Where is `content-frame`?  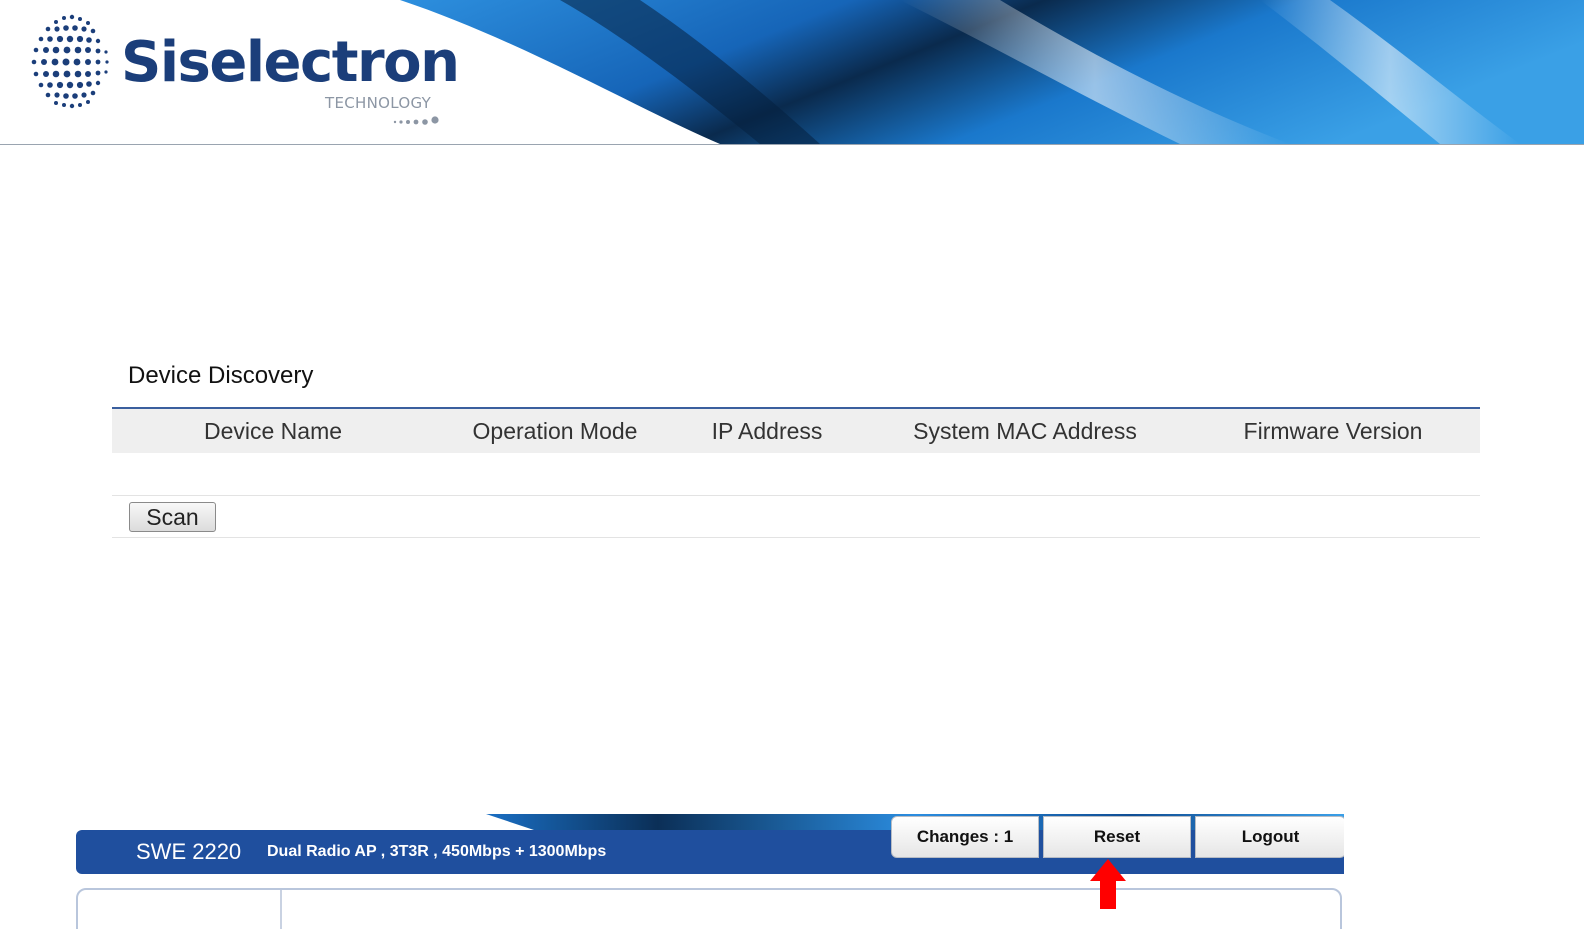
content-frame is located at coordinates (709, 908).